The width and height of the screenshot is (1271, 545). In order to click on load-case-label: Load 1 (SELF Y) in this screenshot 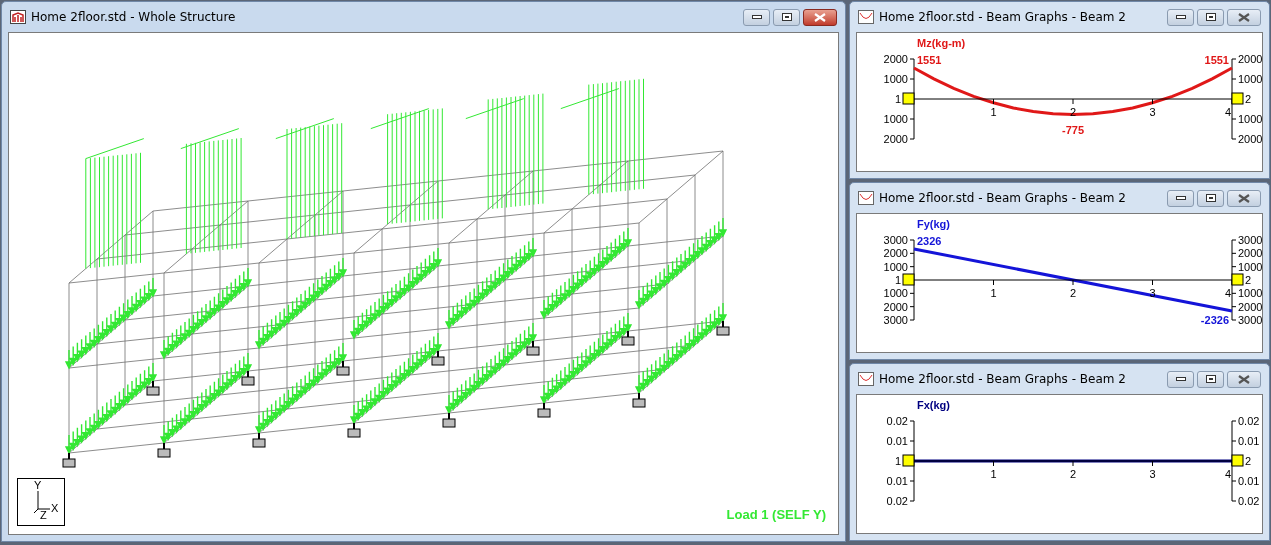, I will do `click(776, 514)`.